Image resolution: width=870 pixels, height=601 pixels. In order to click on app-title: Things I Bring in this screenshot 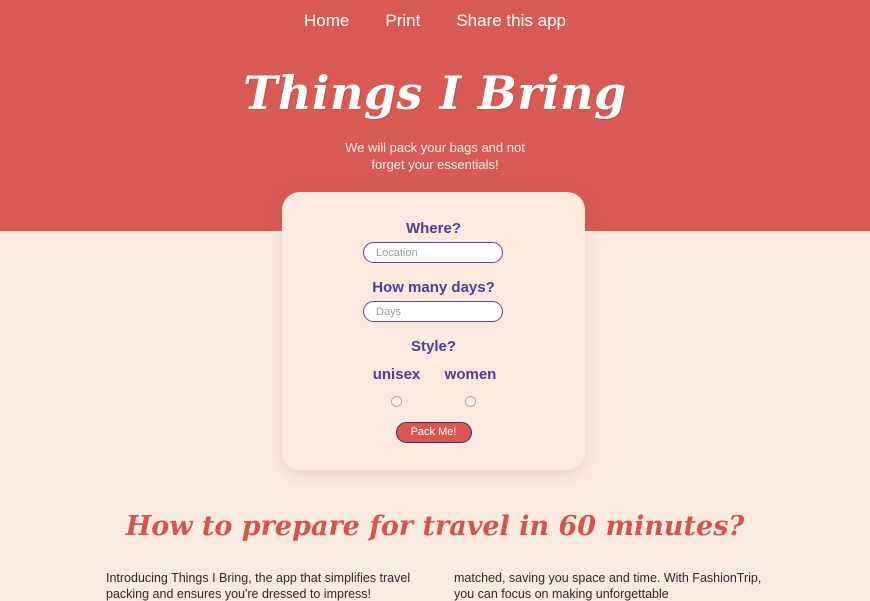, I will do `click(435, 93)`.